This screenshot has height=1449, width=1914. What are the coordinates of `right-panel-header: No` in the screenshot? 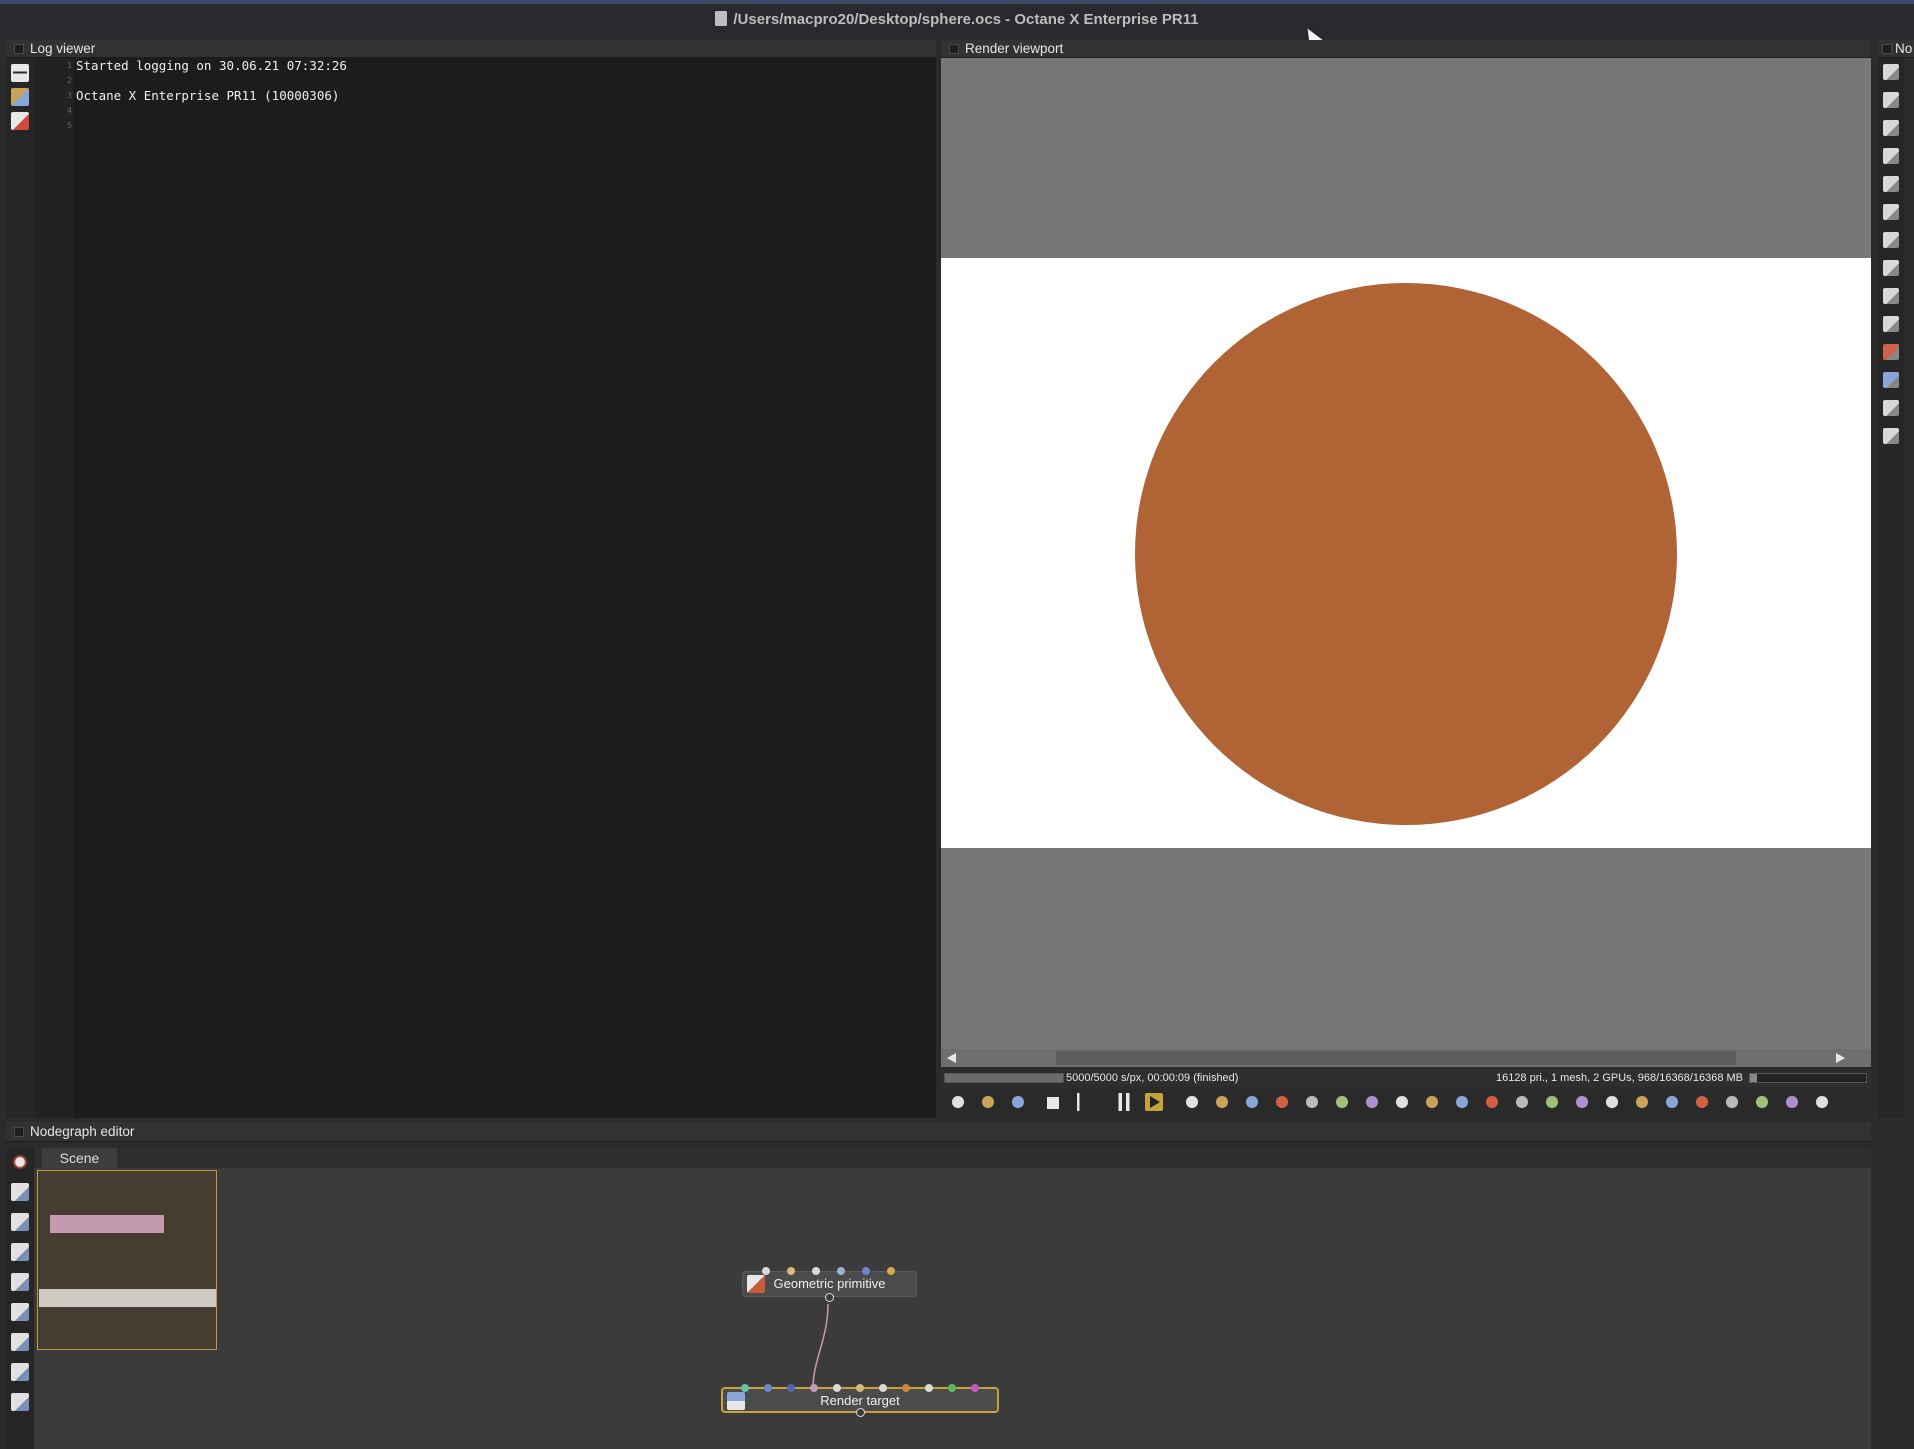 It's located at (1896, 49).